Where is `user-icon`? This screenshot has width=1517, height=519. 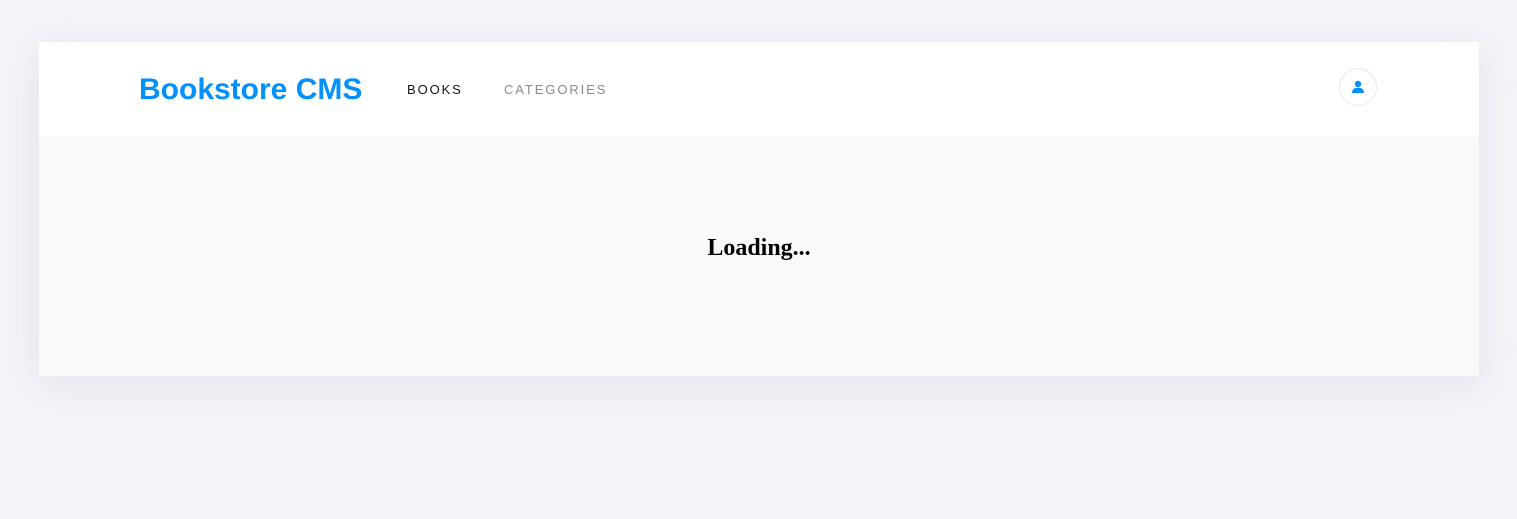
user-icon is located at coordinates (1358, 87).